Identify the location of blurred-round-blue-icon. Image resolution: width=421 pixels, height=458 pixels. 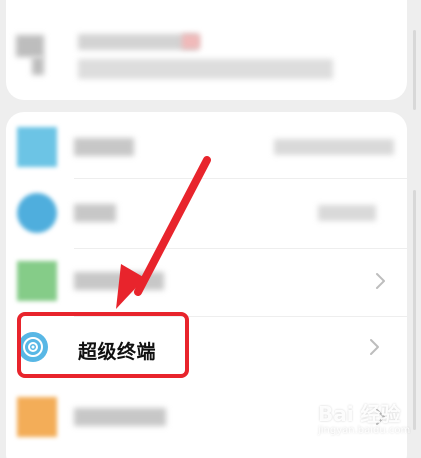
(37, 213).